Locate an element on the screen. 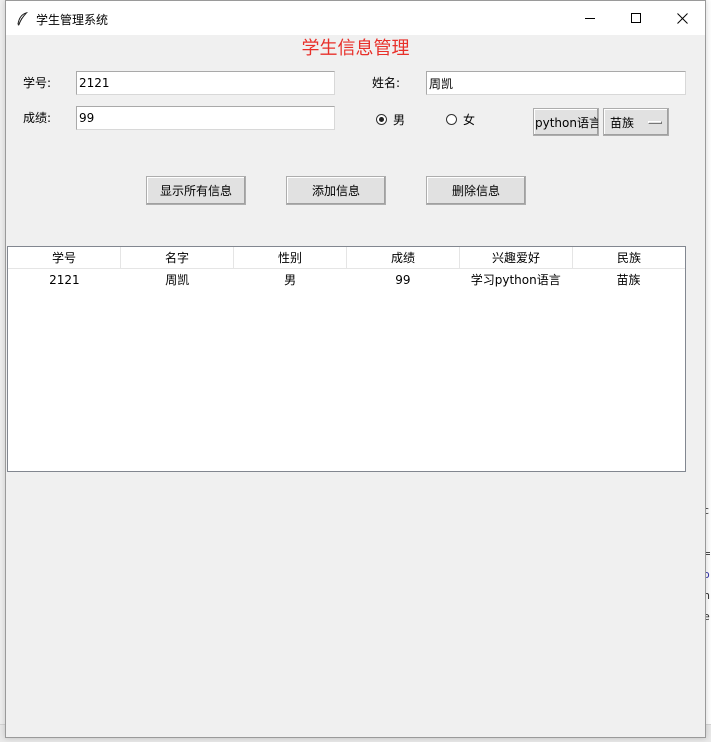 This screenshot has height=742, width=711. add-button: 添加信息 is located at coordinates (336, 190).